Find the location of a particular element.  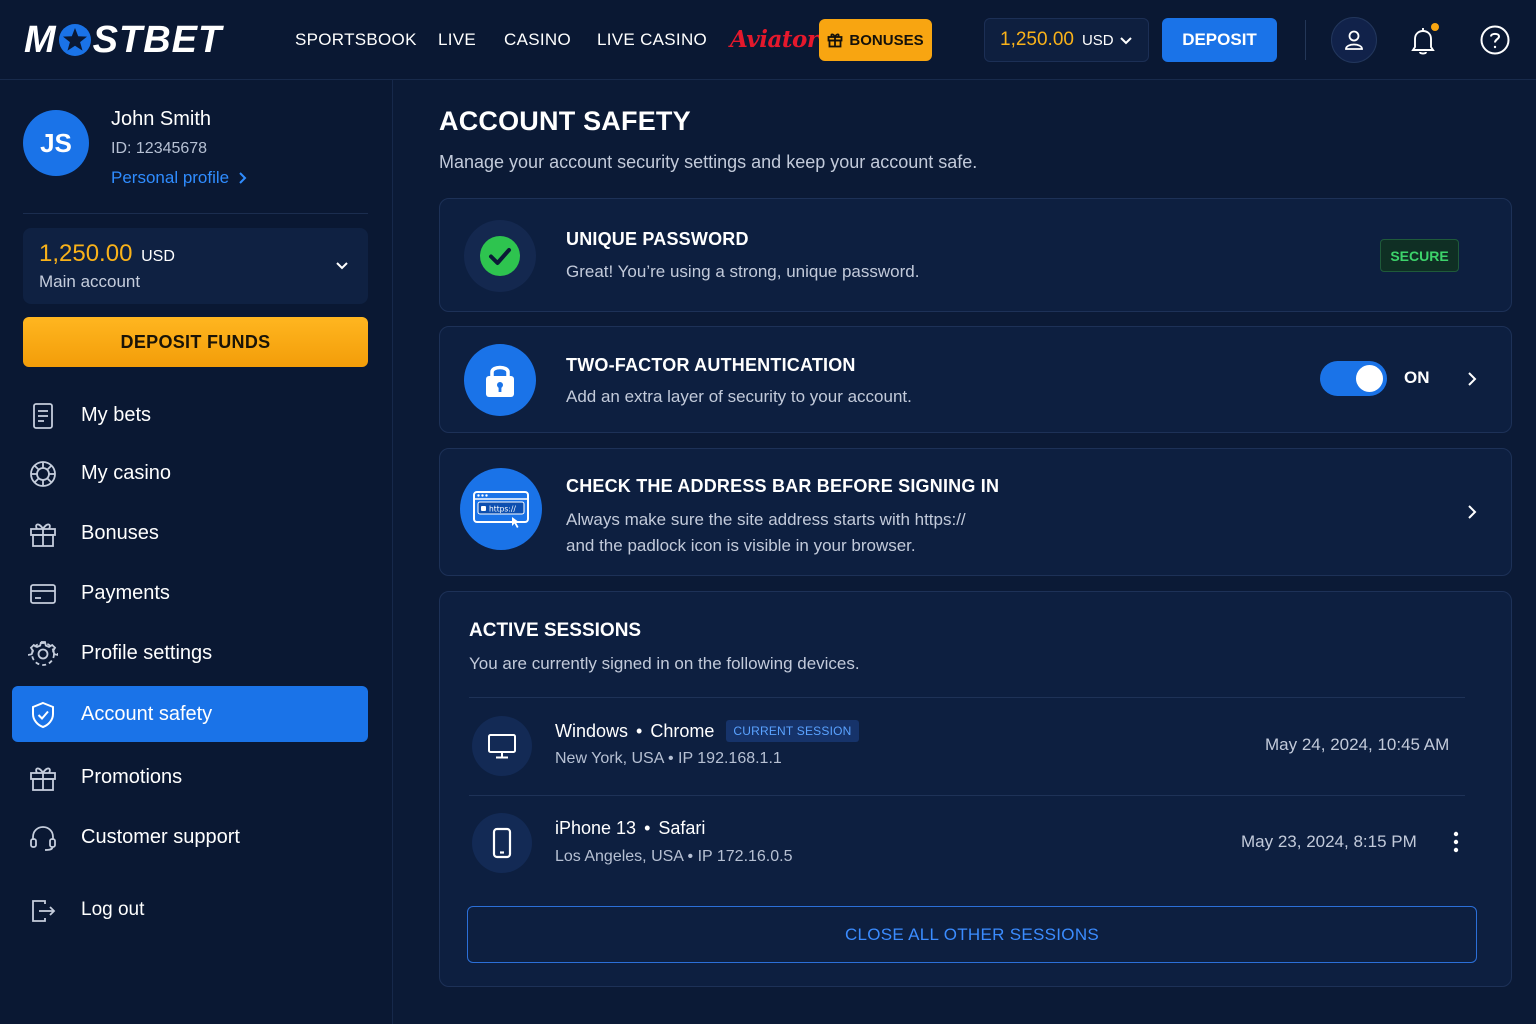

sidebar-item-profile-settings: Profile settings is located at coordinates (190, 653).